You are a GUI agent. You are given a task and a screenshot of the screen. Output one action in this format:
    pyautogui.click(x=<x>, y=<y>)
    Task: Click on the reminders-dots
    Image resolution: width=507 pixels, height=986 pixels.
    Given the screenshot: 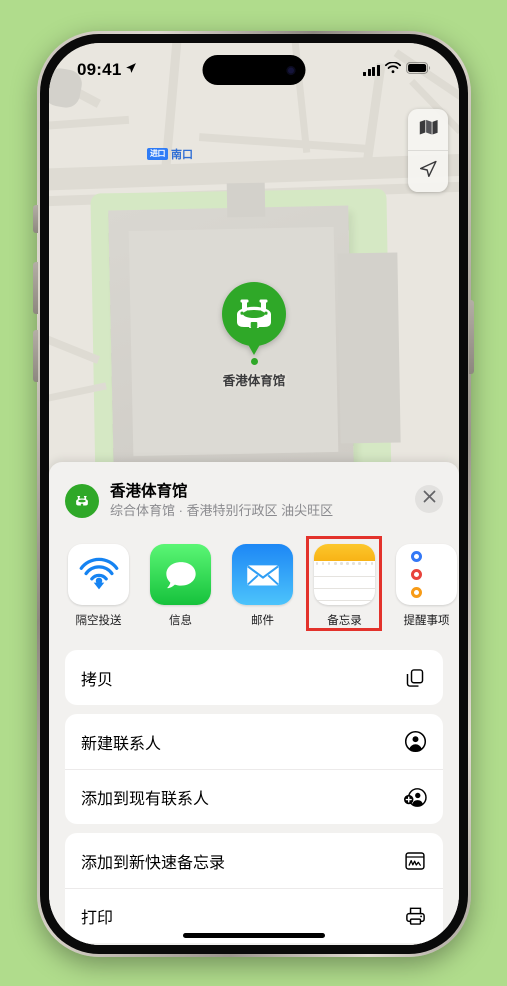 What is the action you would take?
    pyautogui.click(x=426, y=575)
    